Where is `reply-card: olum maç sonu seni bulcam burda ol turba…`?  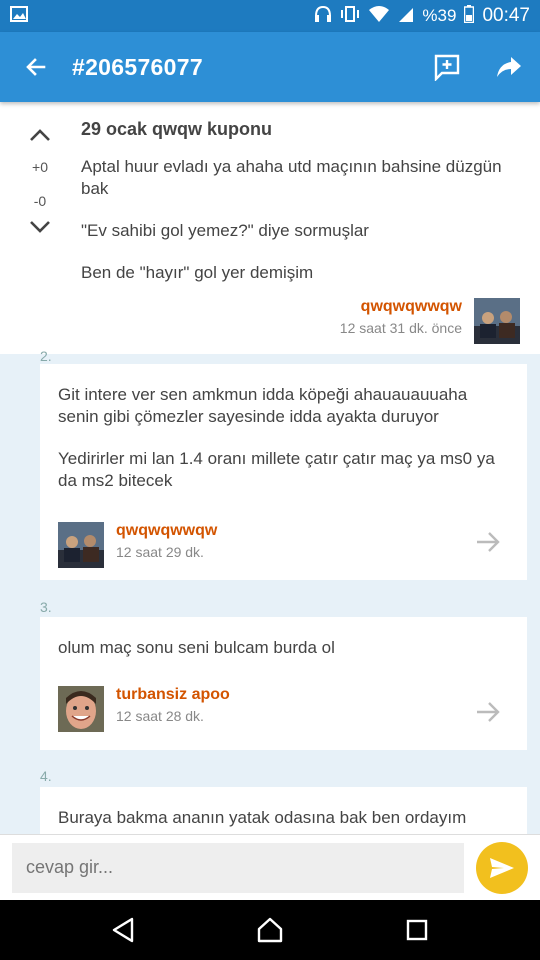 reply-card: olum maç sonu seni bulcam burda ol turba… is located at coordinates (283, 683).